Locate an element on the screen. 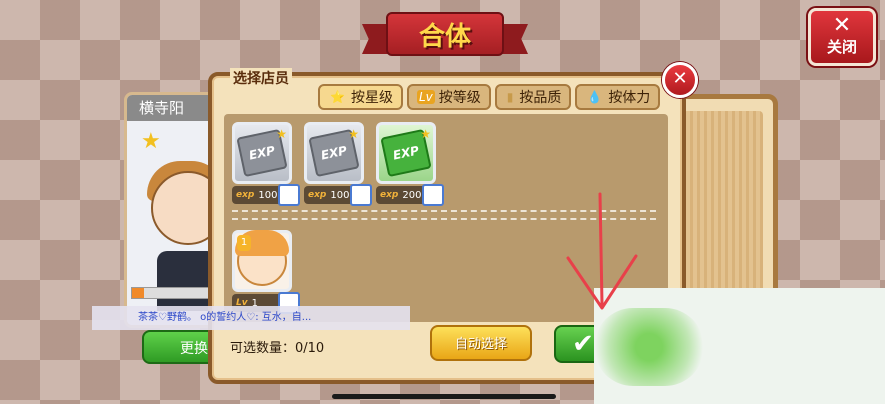 The image size is (885, 404). water-drop-icon: 💧 is located at coordinates (595, 97).